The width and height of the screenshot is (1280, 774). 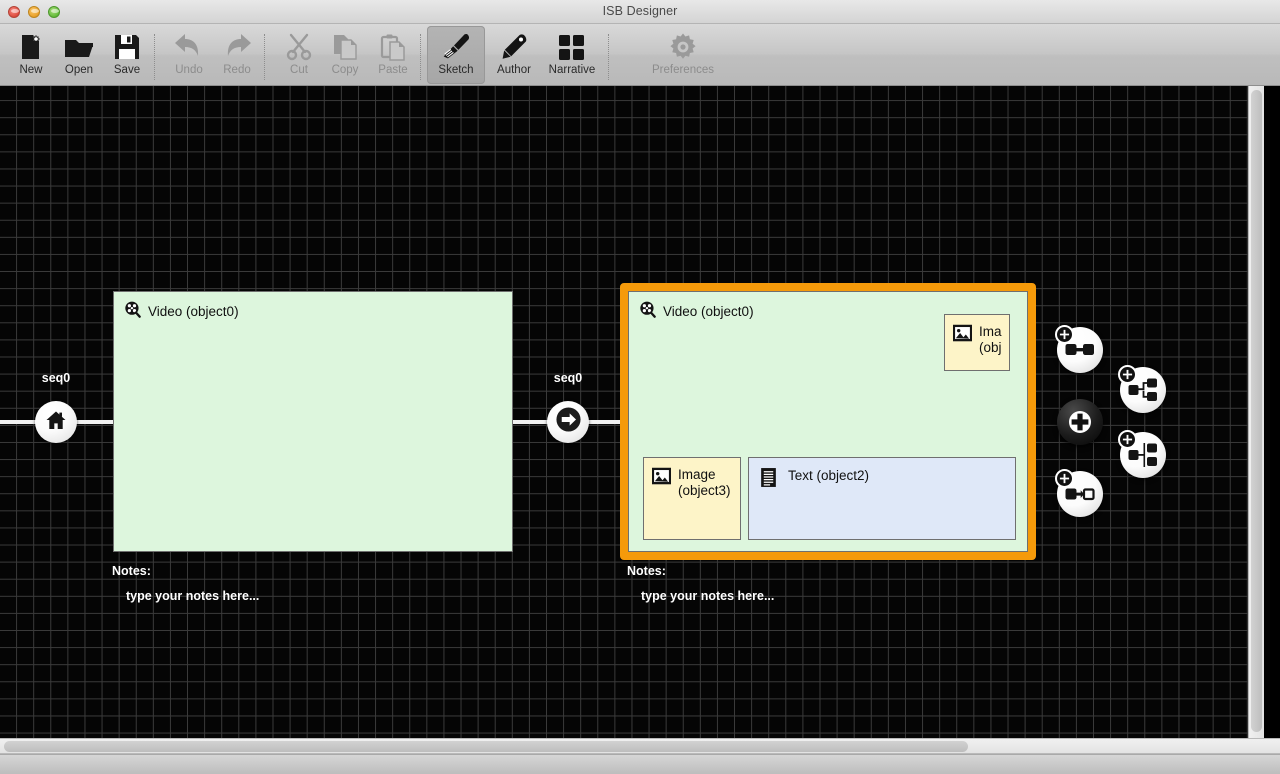 I want to click on sequence-node-start: seq0, so click(x=56, y=407).